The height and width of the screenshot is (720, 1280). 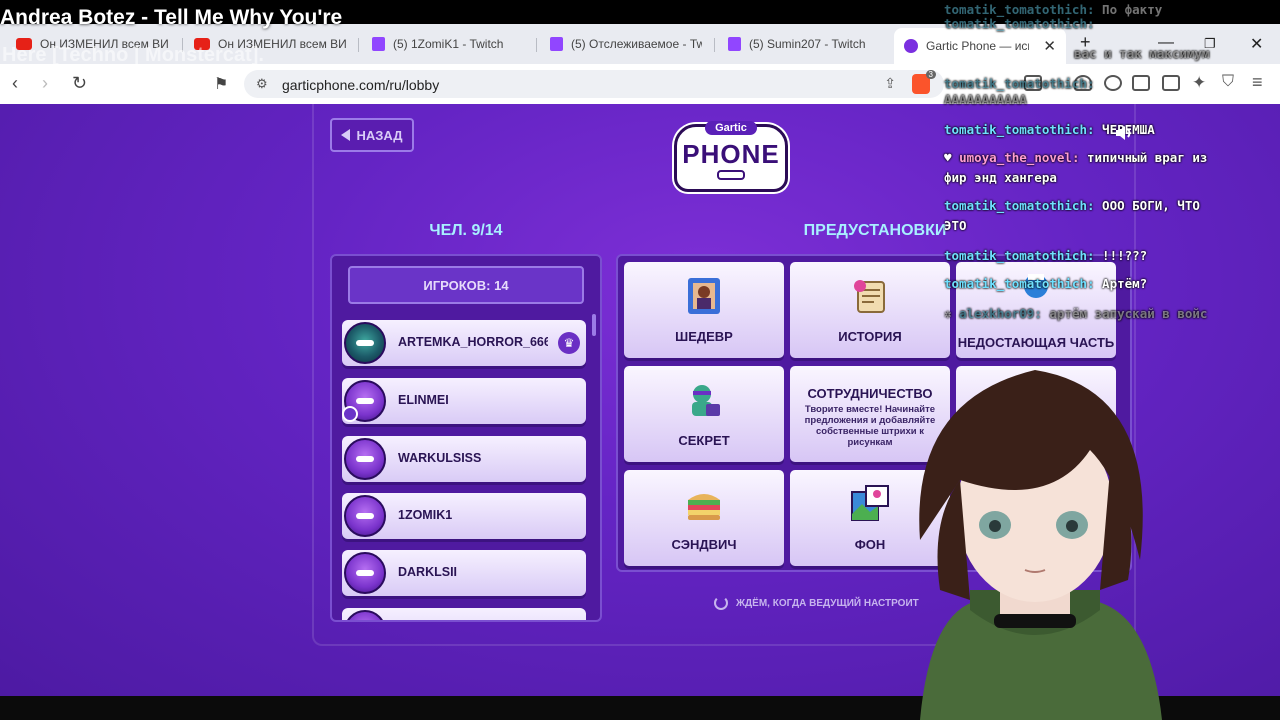 I want to click on logo-top-text: Gartic, so click(x=731, y=128).